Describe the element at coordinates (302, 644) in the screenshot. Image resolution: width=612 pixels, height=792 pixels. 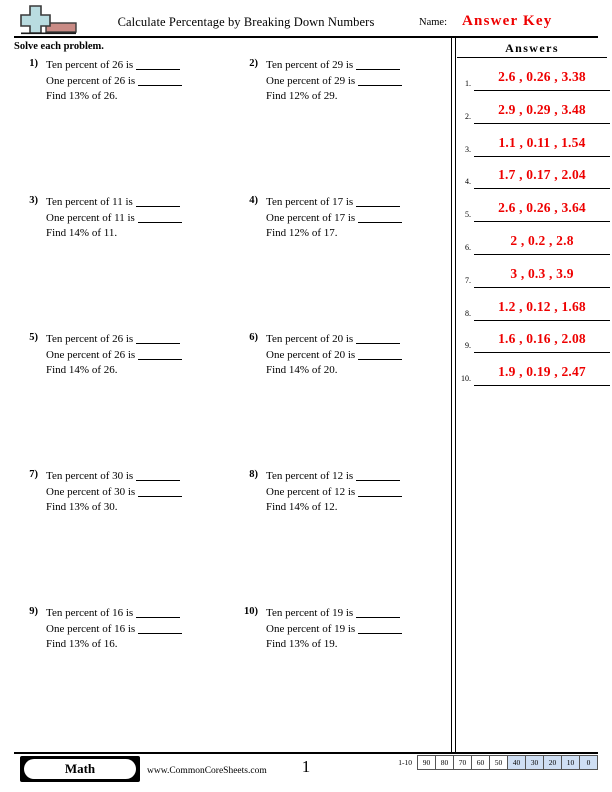
I see `problem-line-find: Find 13% of 19.` at that location.